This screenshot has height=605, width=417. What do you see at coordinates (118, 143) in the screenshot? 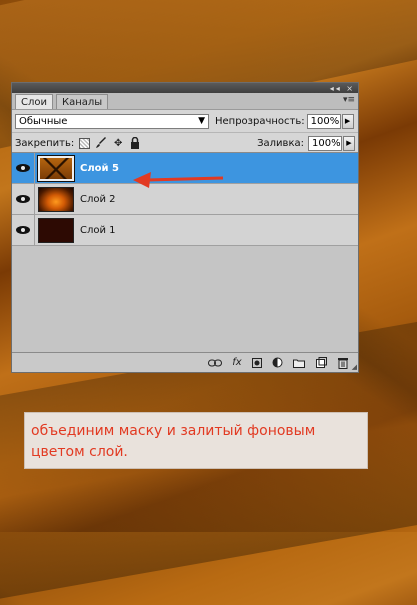
I see `move-icon: ✥` at bounding box center [118, 143].